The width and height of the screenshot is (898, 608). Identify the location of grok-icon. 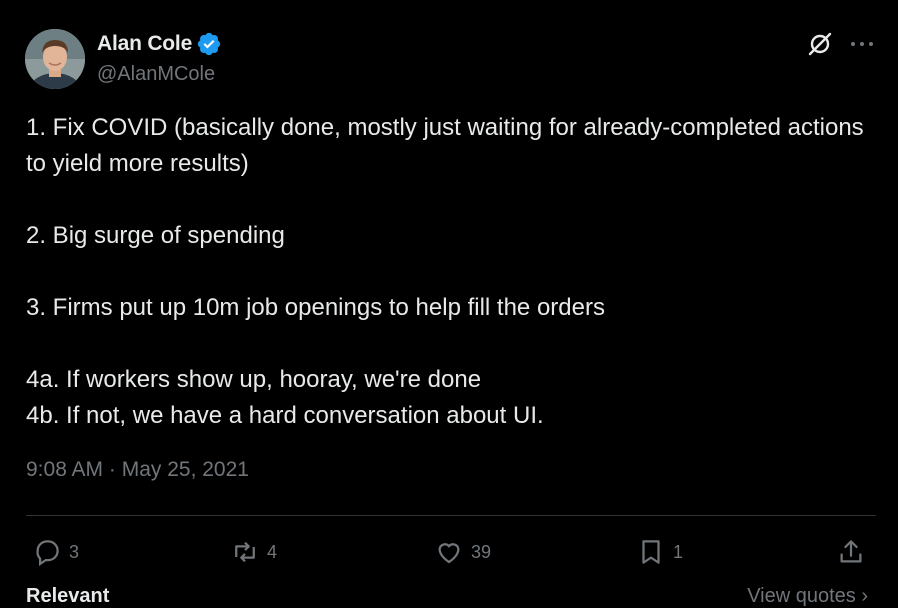
(820, 44).